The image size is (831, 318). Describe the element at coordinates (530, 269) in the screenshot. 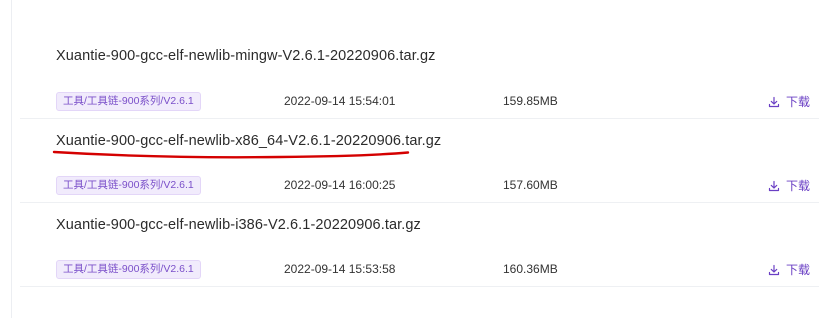

I see `file-size: 160.36MB` at that location.